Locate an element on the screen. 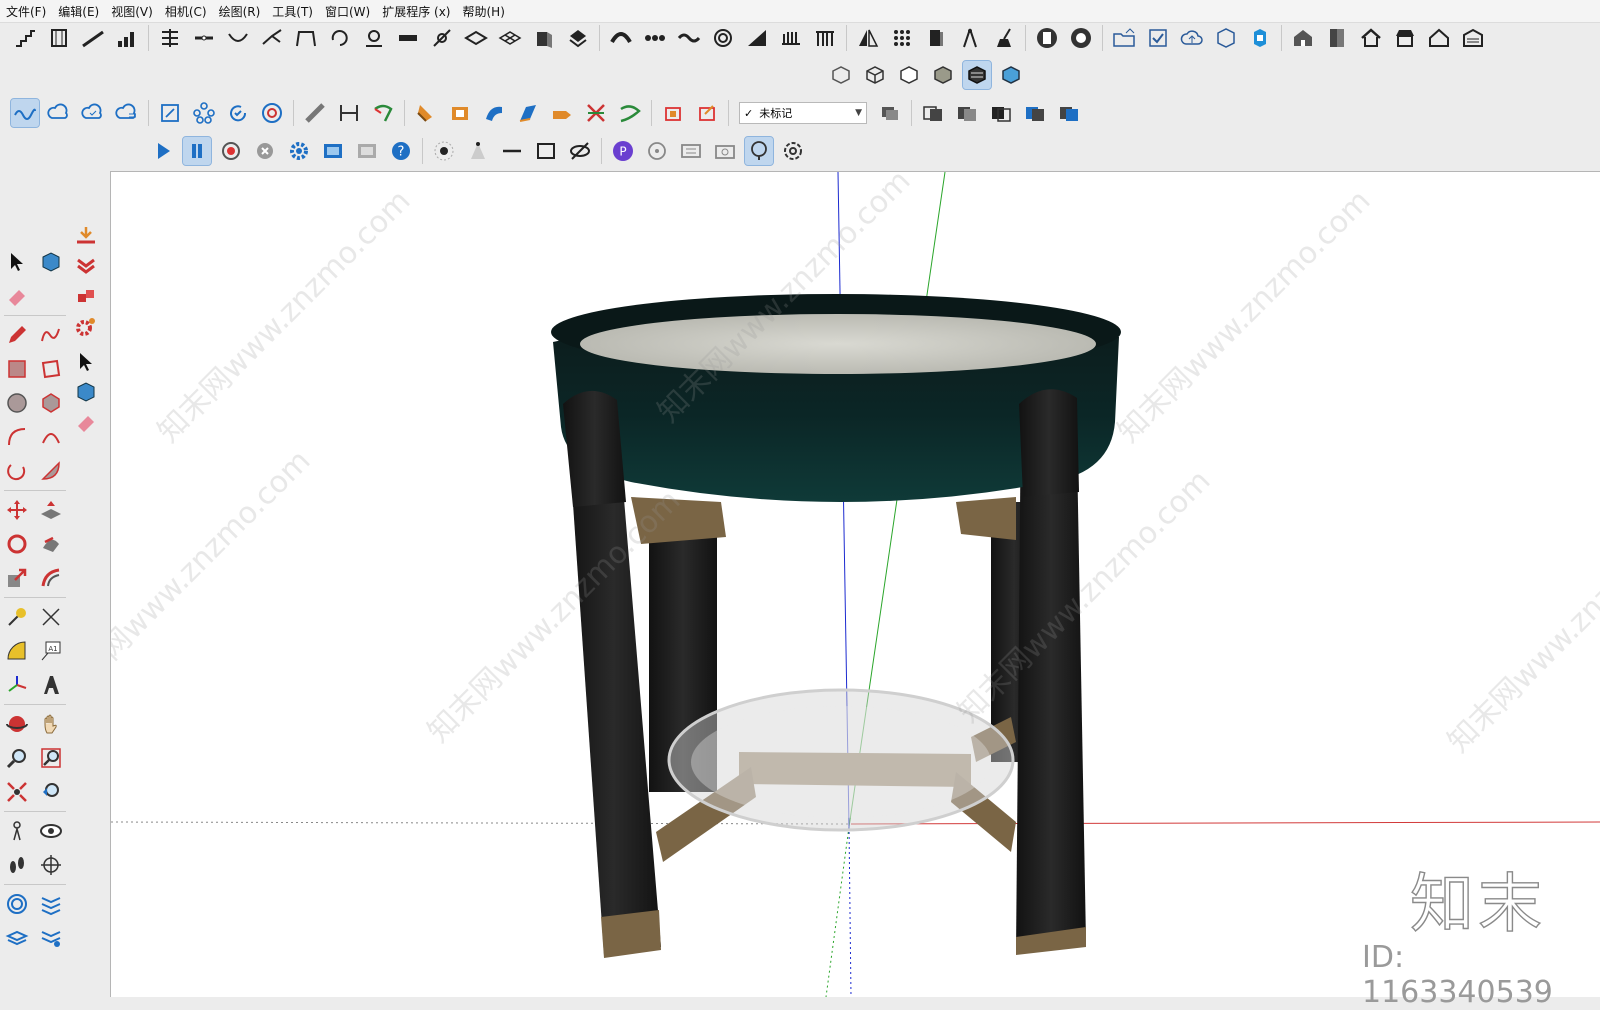 This screenshot has height=1010, width=1600. component-2-icon is located at coordinates (86, 392).